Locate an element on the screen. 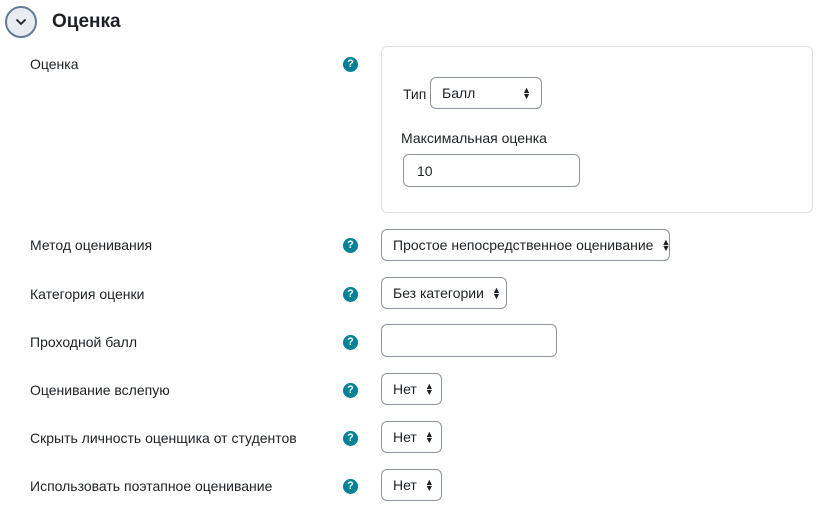  grade-type-value: Балл is located at coordinates (459, 93).